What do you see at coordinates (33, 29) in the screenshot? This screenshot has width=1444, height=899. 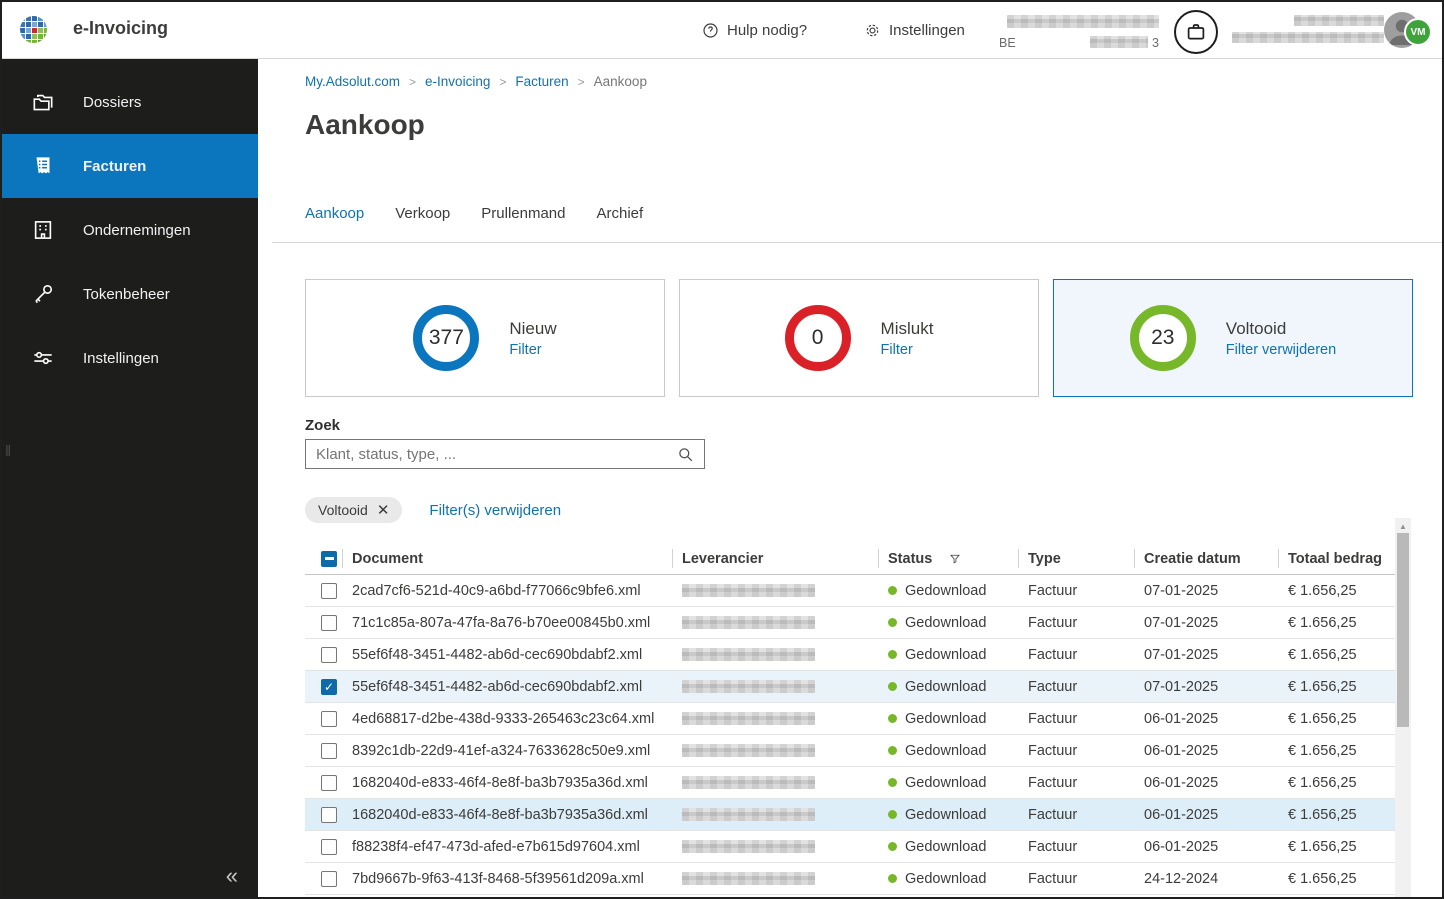 I see `adsolut-logo-icon` at bounding box center [33, 29].